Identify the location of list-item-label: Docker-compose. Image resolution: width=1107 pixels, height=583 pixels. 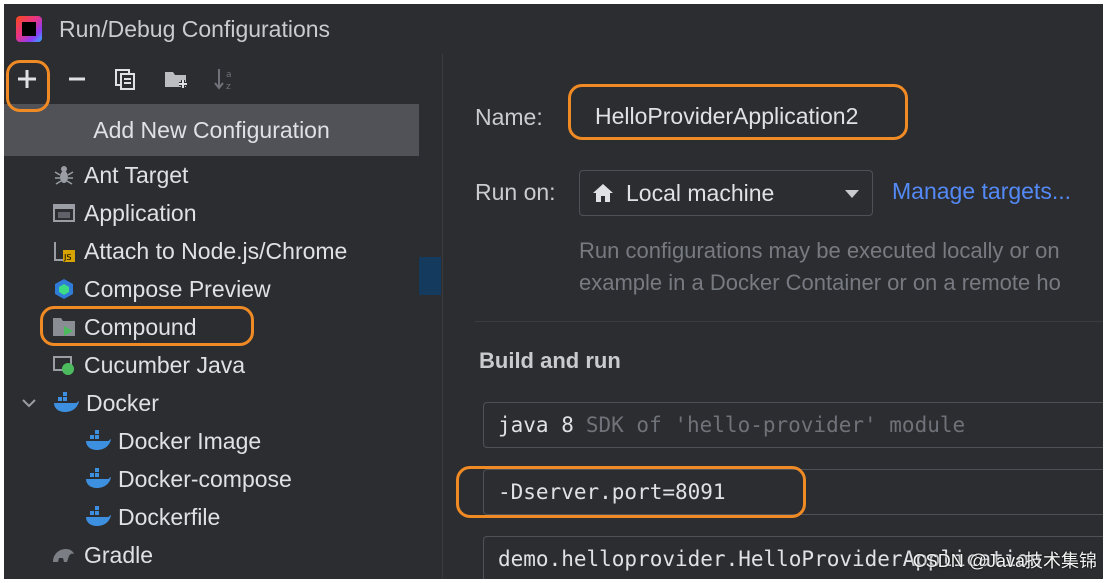
(205, 478).